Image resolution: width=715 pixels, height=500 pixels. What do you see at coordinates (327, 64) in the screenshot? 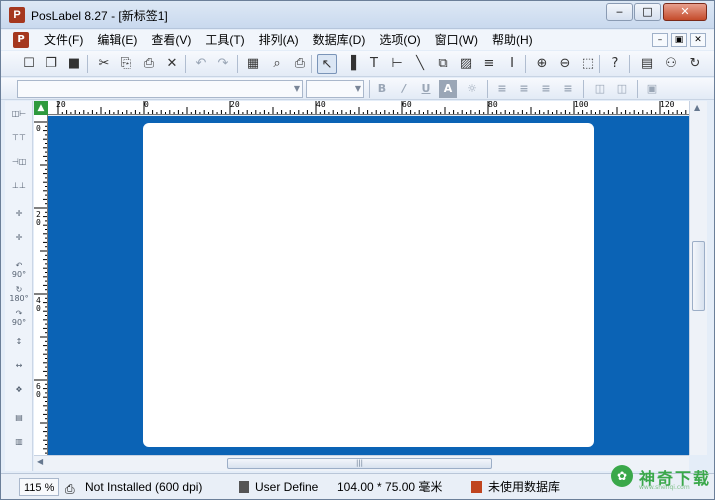
I see `select-pointer-icon: ↖` at bounding box center [327, 64].